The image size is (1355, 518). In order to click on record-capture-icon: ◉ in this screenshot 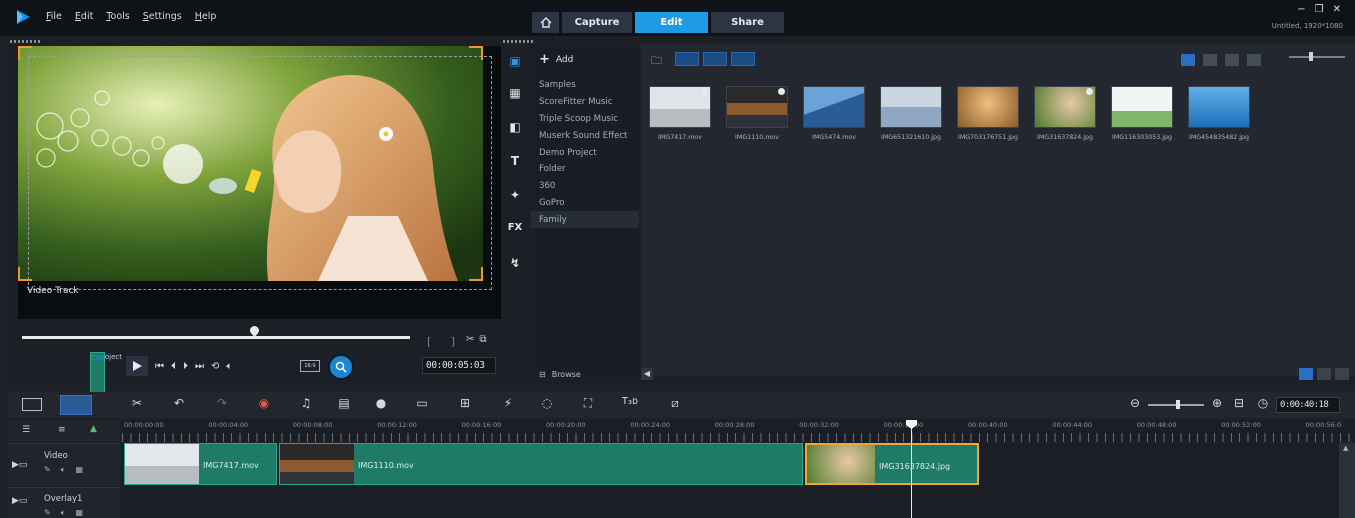, I will do `click(264, 404)`.